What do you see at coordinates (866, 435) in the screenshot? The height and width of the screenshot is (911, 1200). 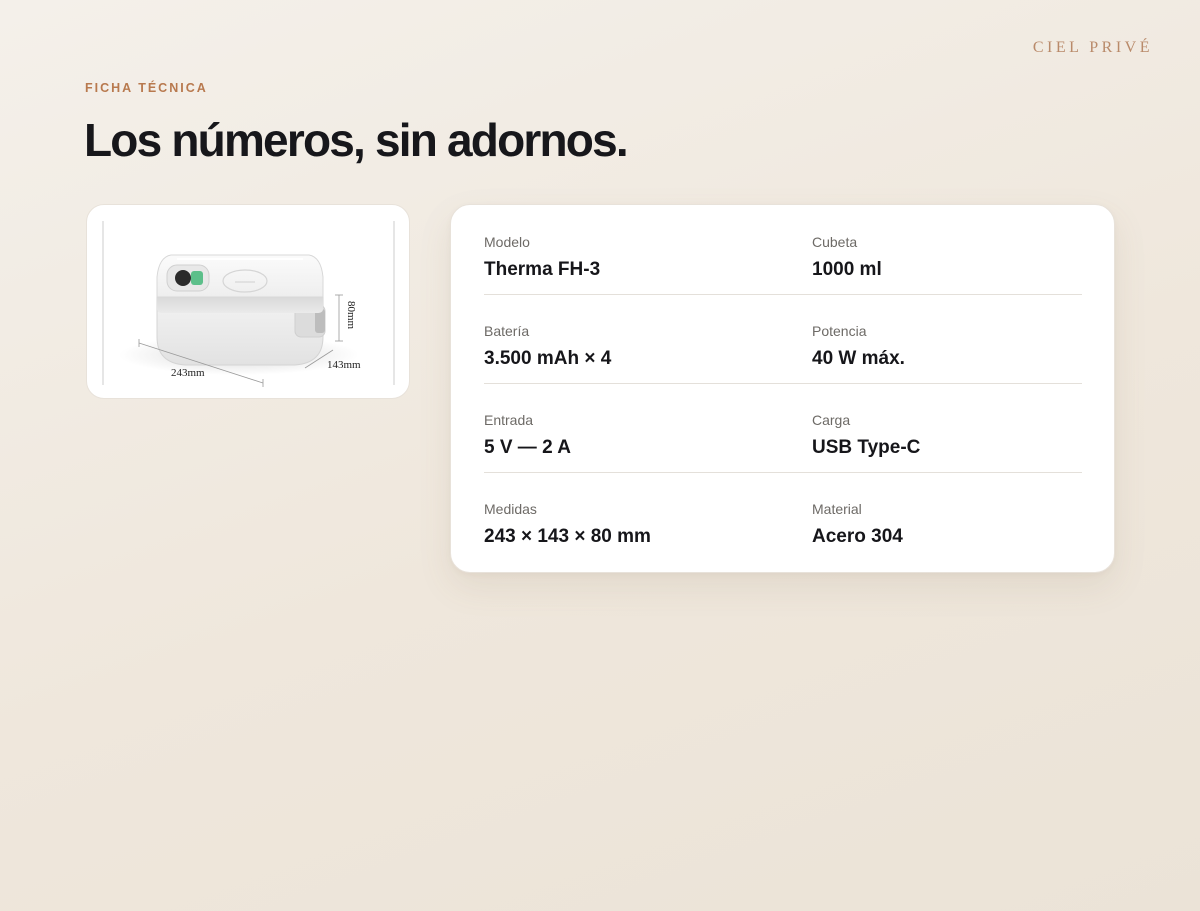 I see `spec-item-charging: Carga USB Type-C` at bounding box center [866, 435].